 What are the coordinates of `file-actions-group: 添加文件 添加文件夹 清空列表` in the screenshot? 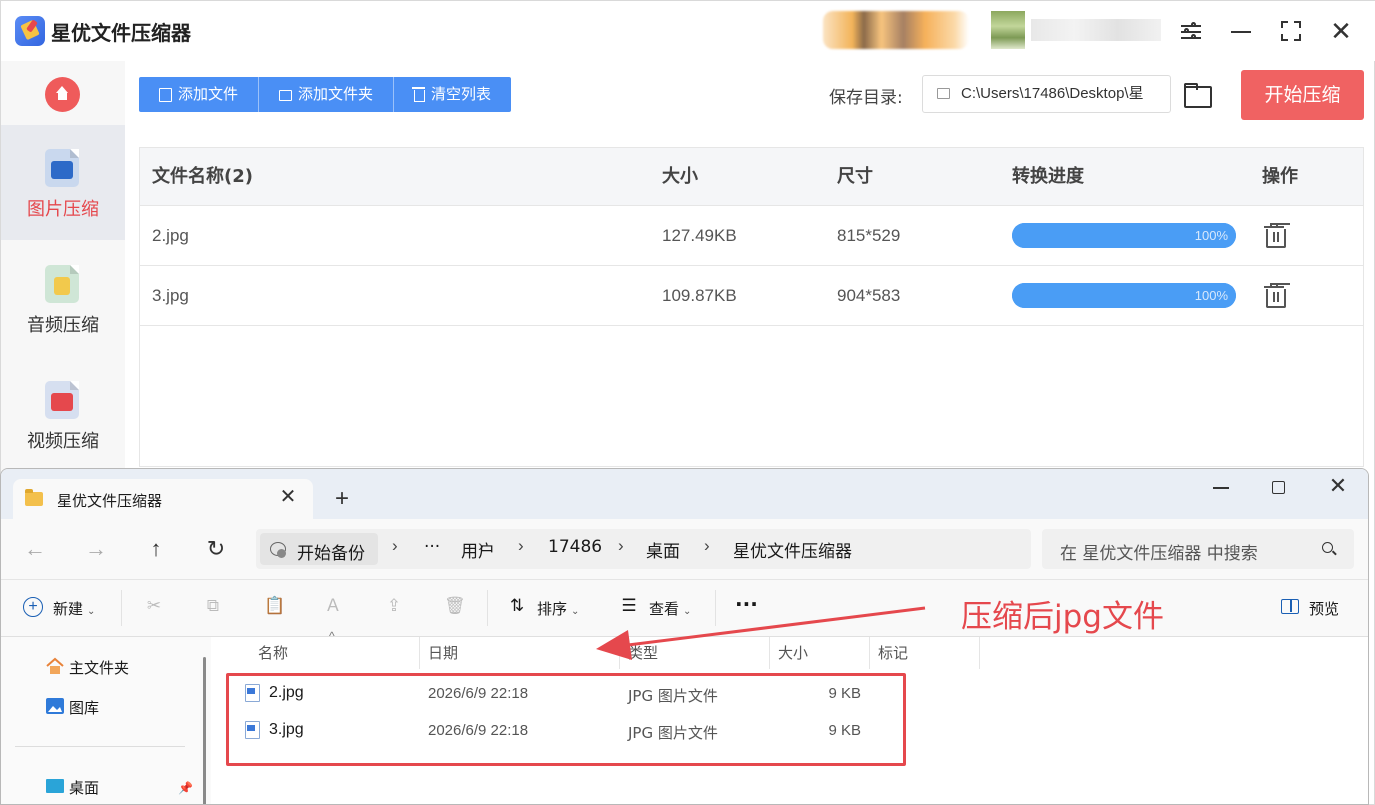 It's located at (325, 94).